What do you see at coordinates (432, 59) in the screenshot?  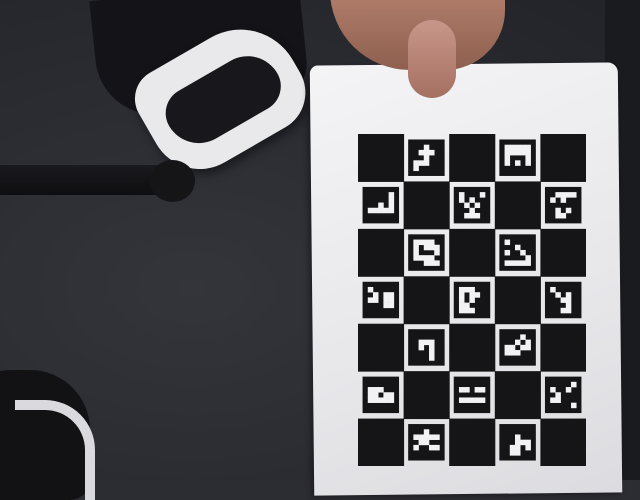 I see `thumb` at bounding box center [432, 59].